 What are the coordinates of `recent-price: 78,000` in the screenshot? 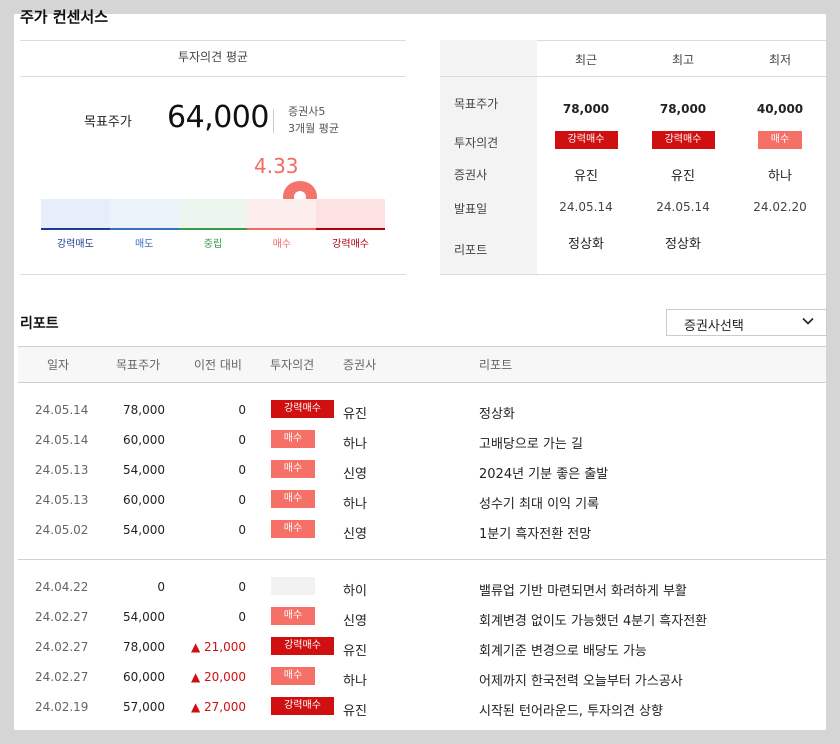 It's located at (586, 109).